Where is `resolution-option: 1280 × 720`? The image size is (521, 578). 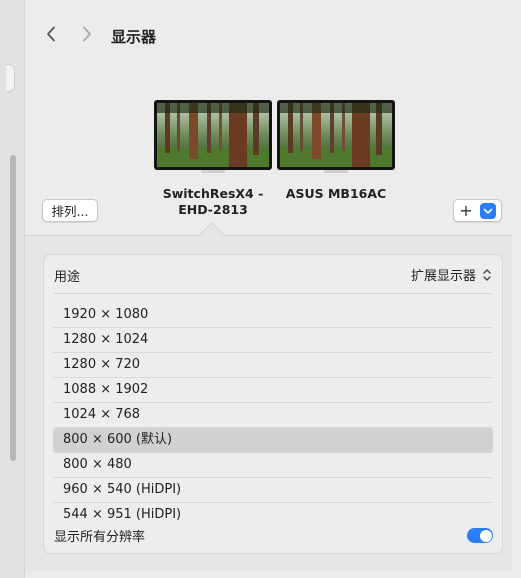
resolution-option: 1280 × 720 is located at coordinates (273, 365).